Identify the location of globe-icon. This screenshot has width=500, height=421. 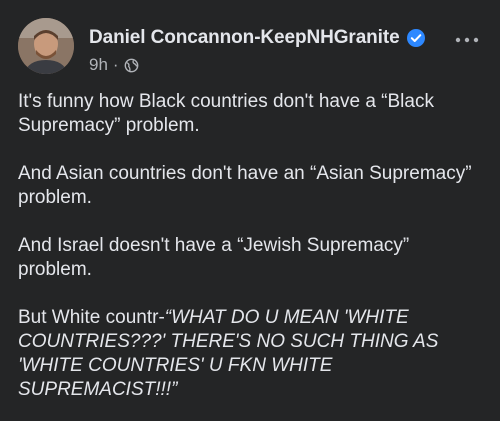
(131, 65).